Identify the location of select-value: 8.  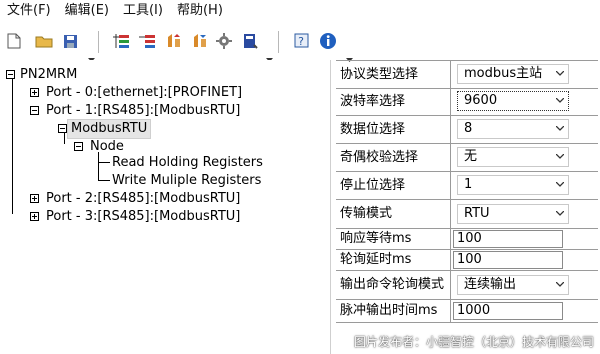
(468, 128).